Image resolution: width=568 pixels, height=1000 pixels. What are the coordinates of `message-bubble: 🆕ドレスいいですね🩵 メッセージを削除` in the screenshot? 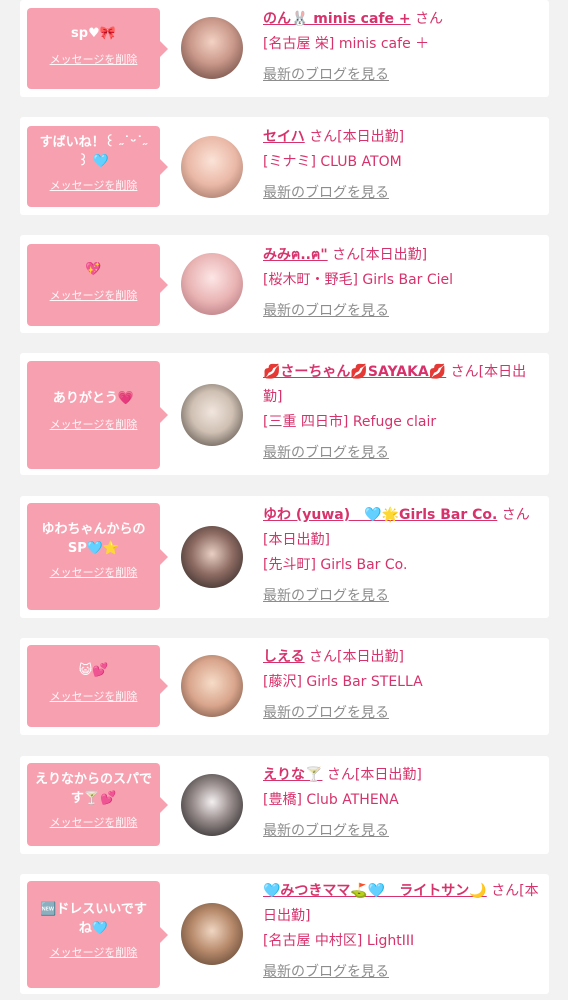 It's located at (97, 934).